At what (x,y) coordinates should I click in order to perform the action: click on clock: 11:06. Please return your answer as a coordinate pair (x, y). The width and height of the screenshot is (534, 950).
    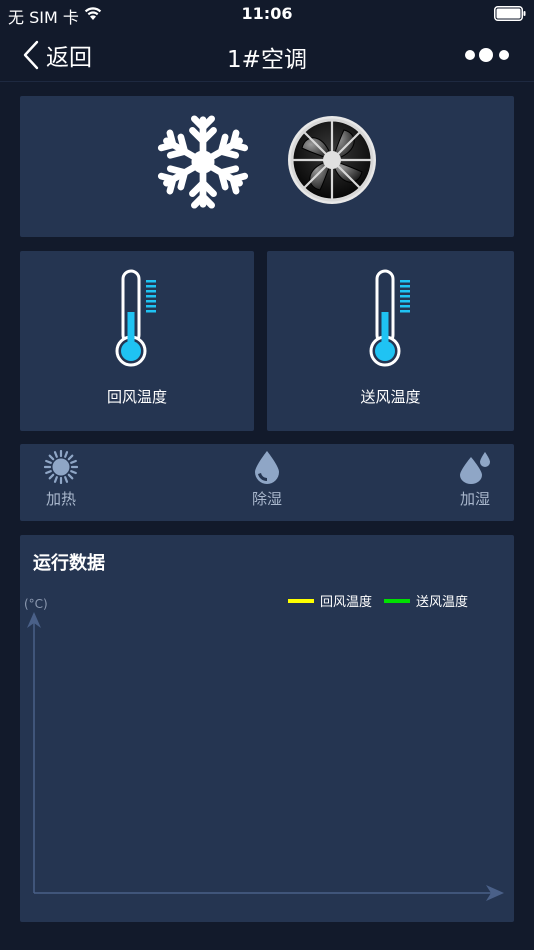
    Looking at the image, I should click on (267, 13).